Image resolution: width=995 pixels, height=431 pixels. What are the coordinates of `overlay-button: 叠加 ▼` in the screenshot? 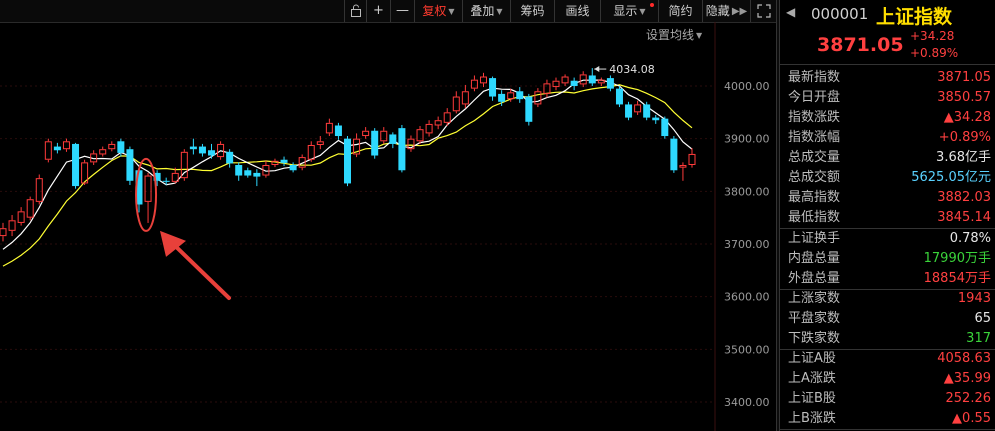 It's located at (486, 11).